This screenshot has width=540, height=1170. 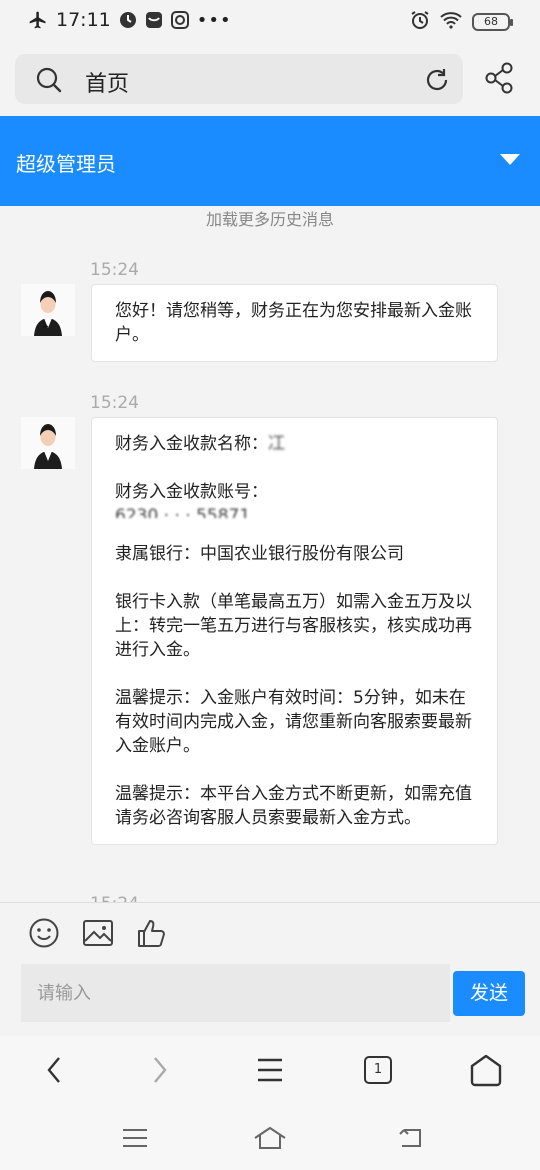 I want to click on system-home-icon, so click(x=270, y=1140).